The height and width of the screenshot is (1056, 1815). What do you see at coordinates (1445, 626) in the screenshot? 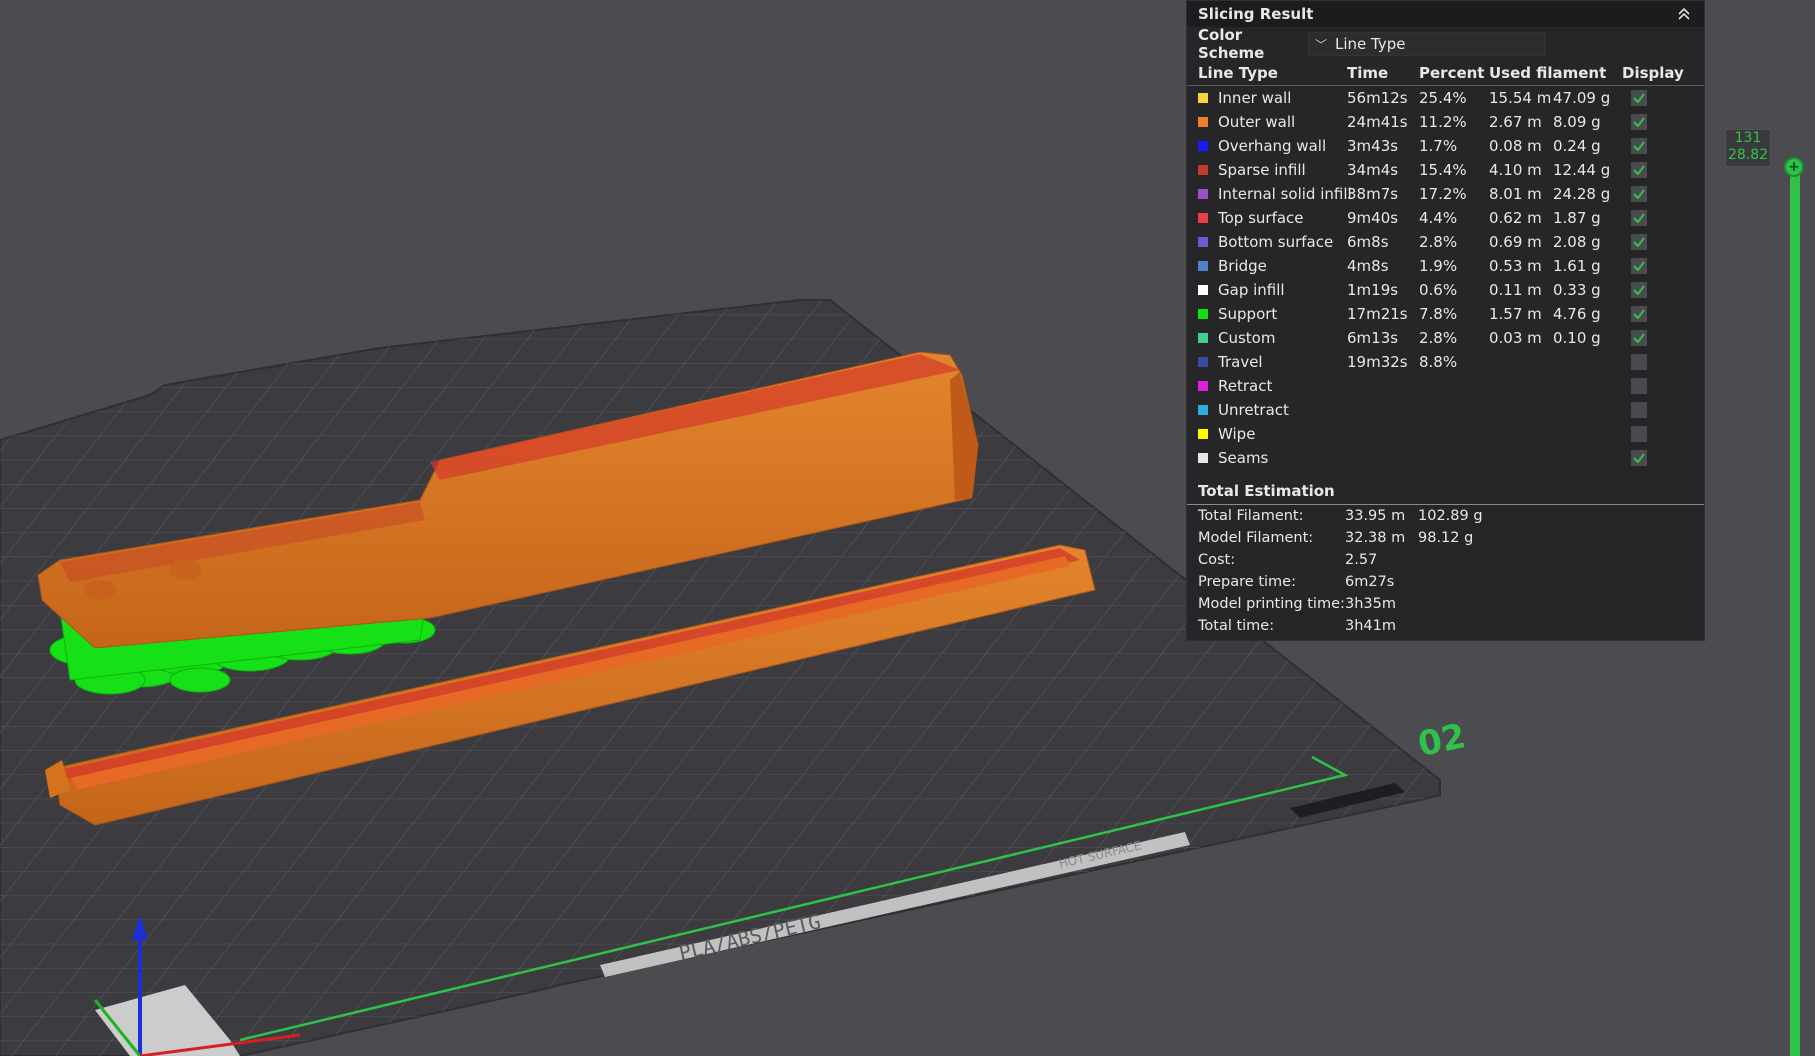
I see `estimation-row: Total time: 3h41m` at bounding box center [1445, 626].